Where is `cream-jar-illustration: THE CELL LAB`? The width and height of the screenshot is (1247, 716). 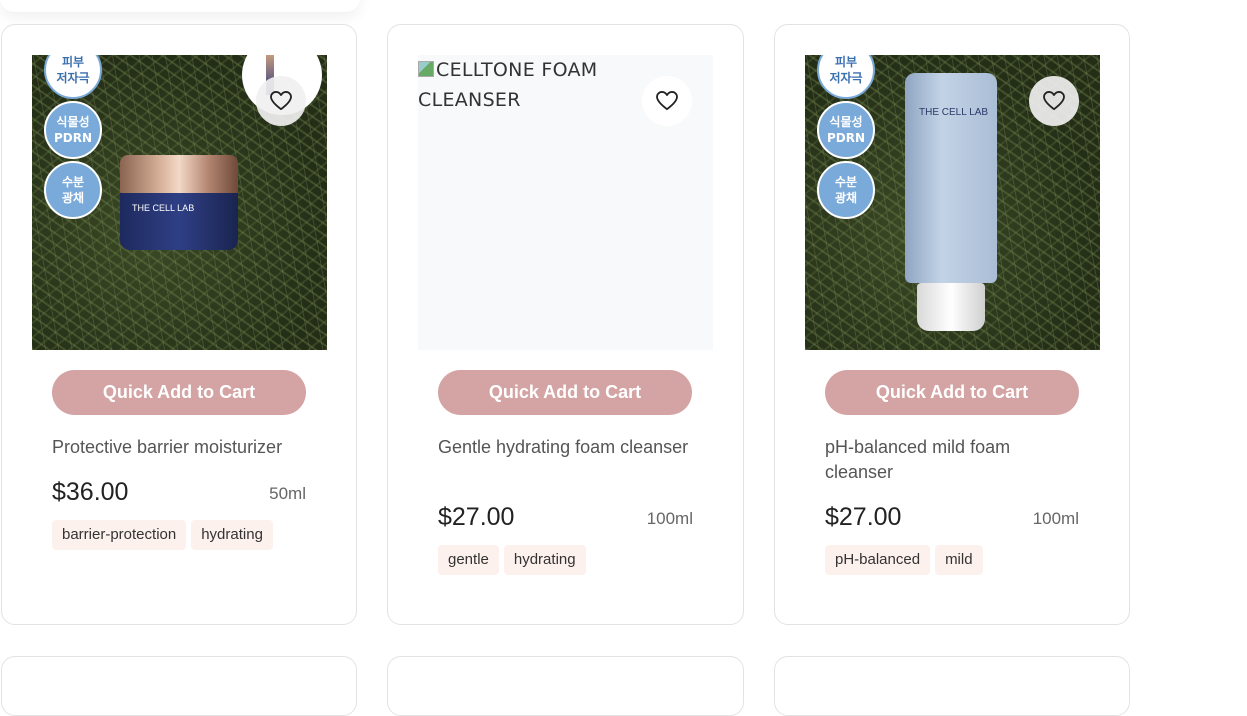 cream-jar-illustration: THE CELL LAB is located at coordinates (179, 202).